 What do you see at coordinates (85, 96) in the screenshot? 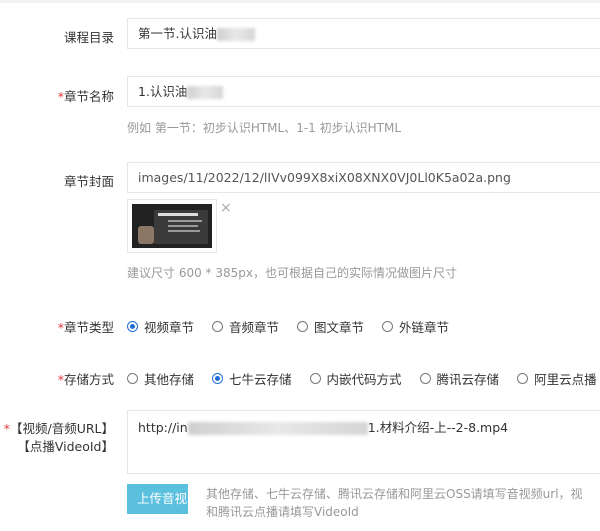
I see `chapter-name-label: *章节名称` at bounding box center [85, 96].